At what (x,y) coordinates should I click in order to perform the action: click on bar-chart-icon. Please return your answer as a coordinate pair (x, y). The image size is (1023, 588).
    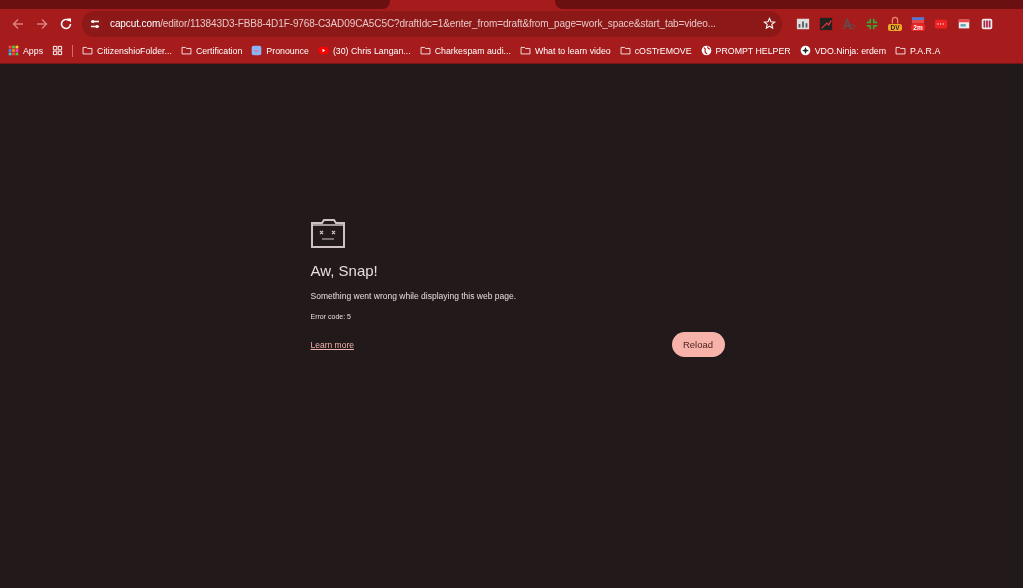
    Looking at the image, I should click on (803, 23).